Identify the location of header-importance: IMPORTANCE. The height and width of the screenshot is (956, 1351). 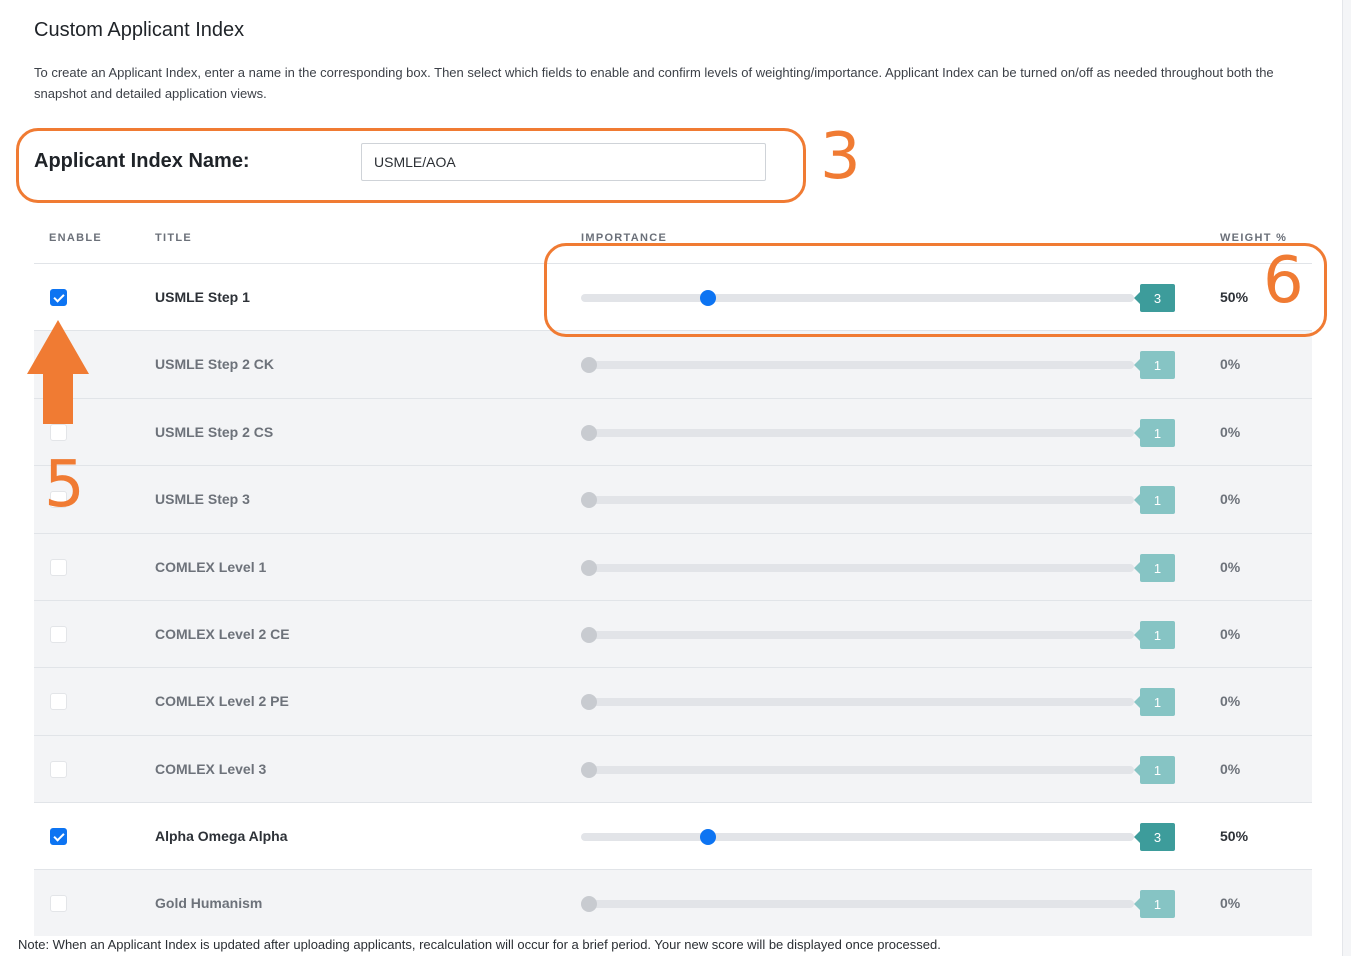
(624, 238).